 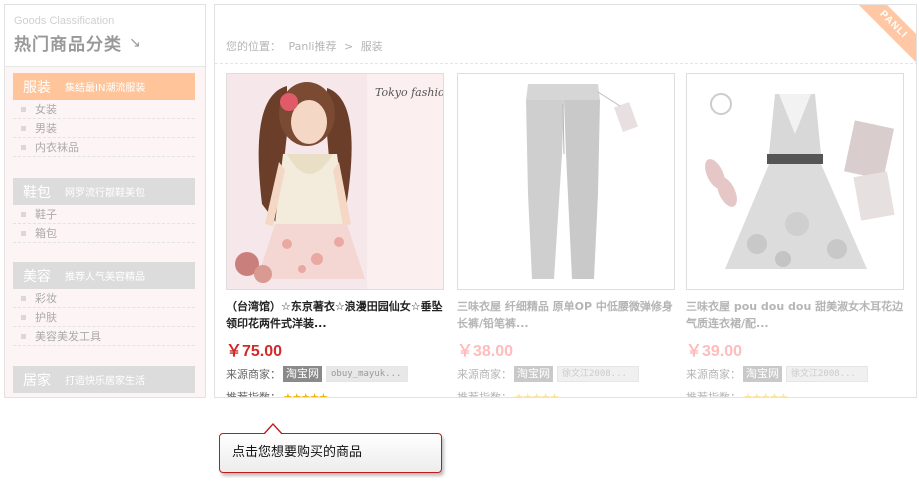 I want to click on category-clothing: 服装 集结最IN潮流服装 女装 男装 内衣袜品, so click(x=104, y=115).